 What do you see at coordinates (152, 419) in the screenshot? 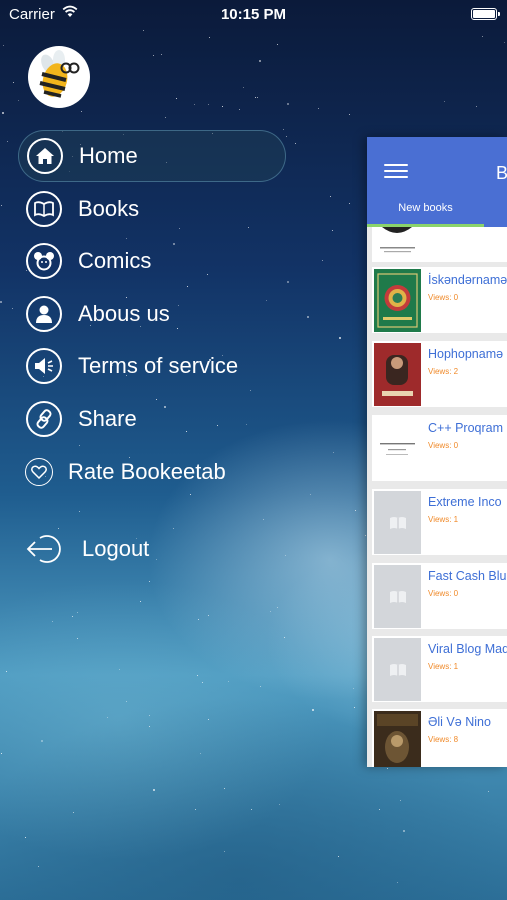
I see `menu-item-share: Share` at bounding box center [152, 419].